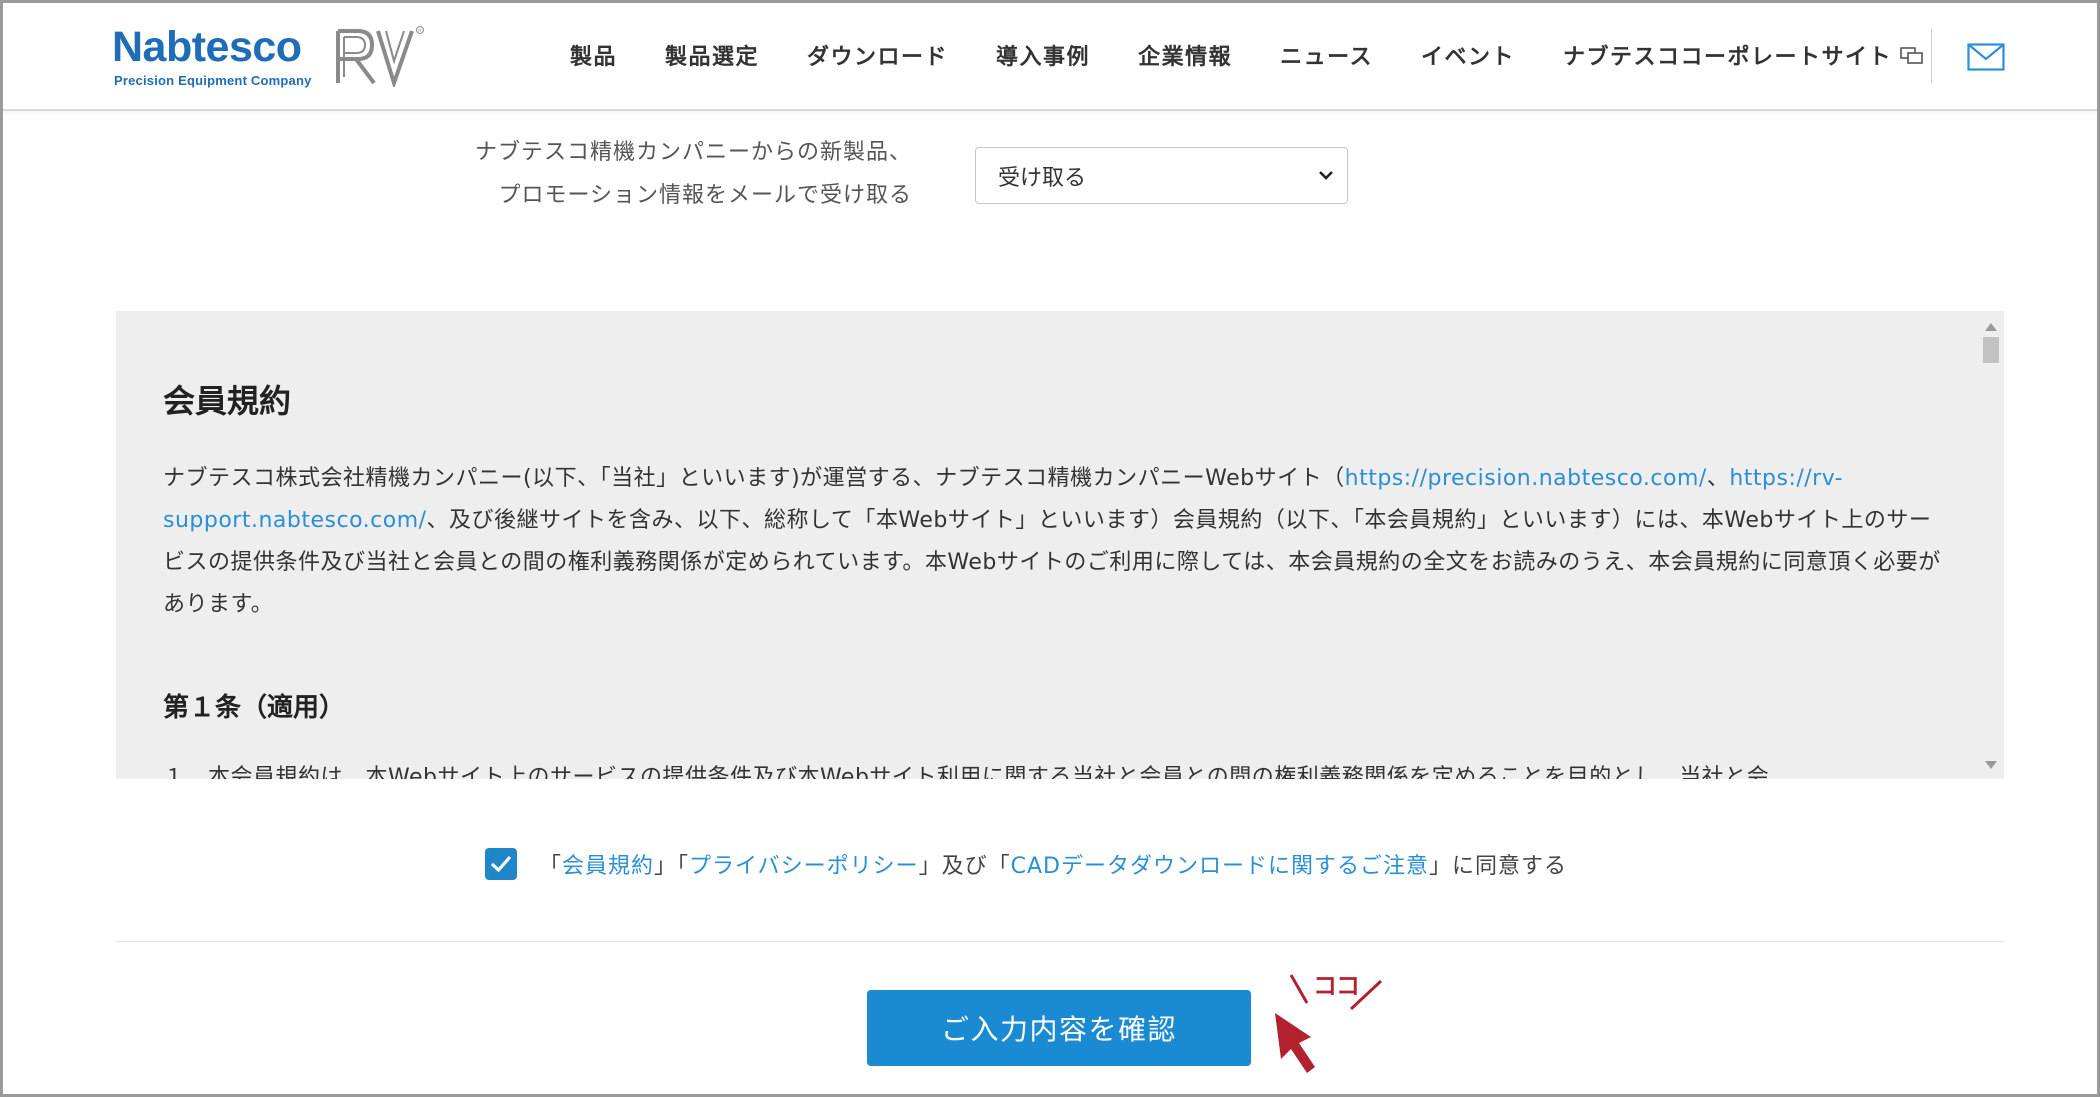 Image resolution: width=2100 pixels, height=1097 pixels. Describe the element at coordinates (1060, 941) in the screenshot. I see `section-divider` at that location.